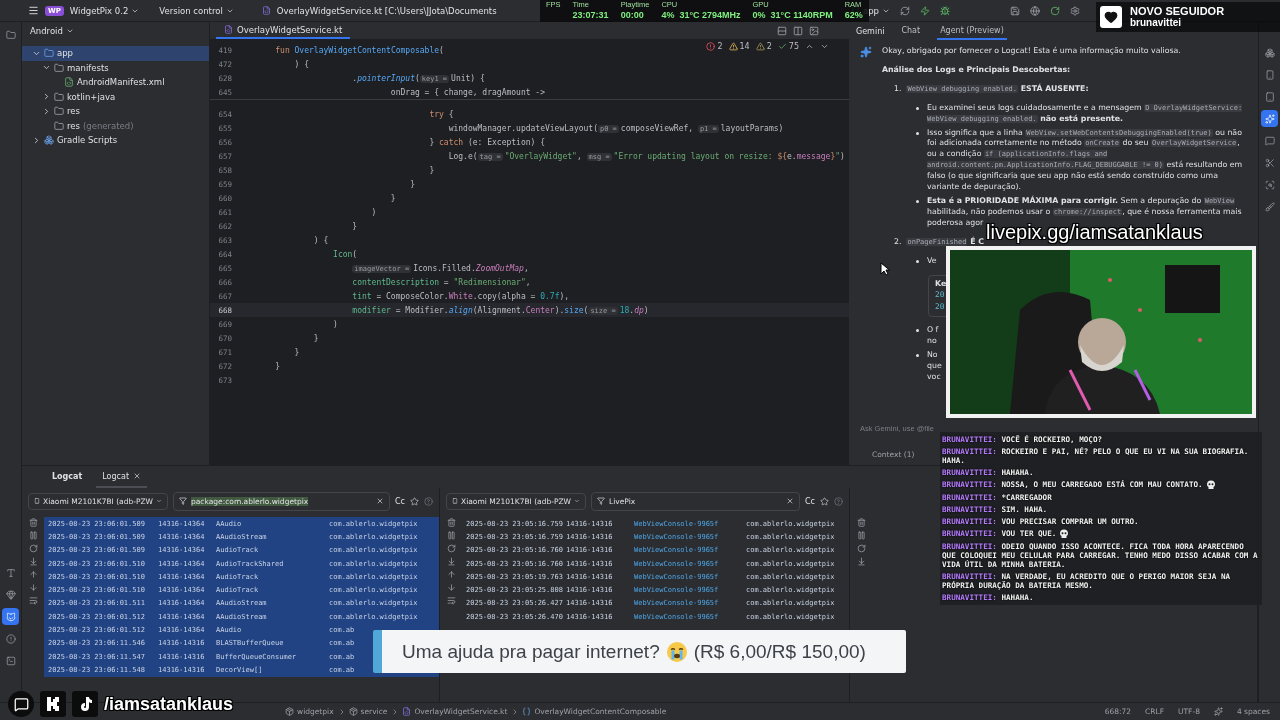 The height and width of the screenshot is (720, 1280). Describe the element at coordinates (824, 46) in the screenshot. I see `down-icon` at that location.